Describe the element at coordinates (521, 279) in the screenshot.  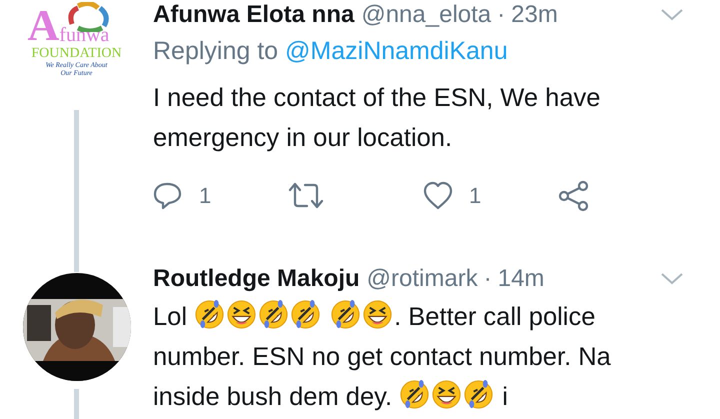
I see `timestamp: 14m` at that location.